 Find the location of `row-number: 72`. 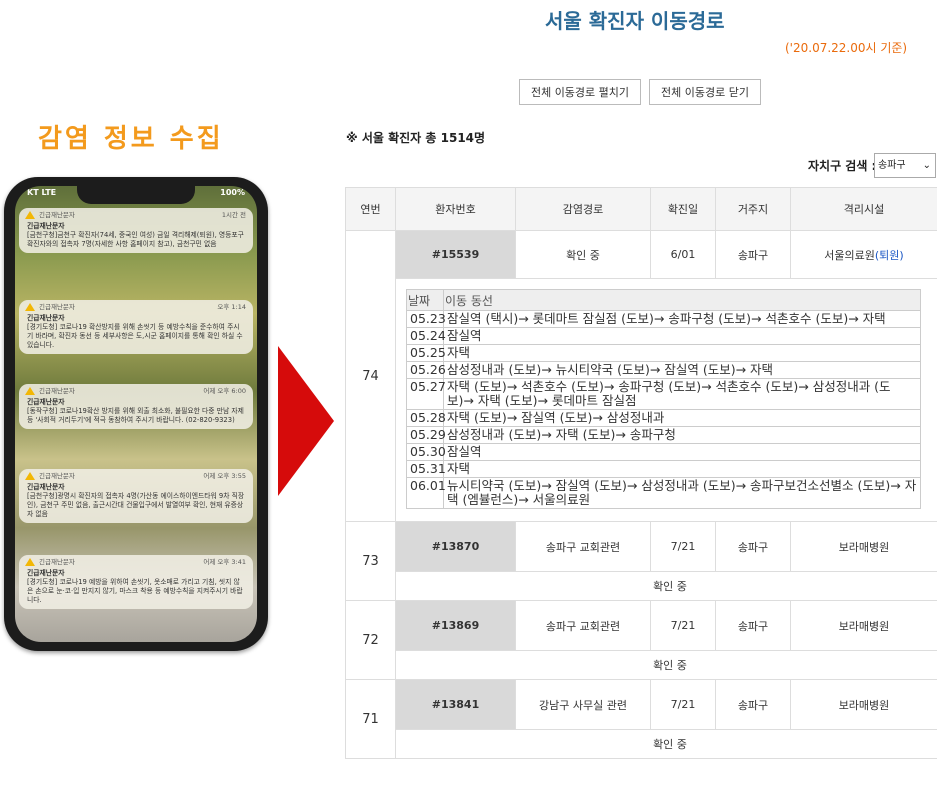

row-number: 72 is located at coordinates (370, 640).